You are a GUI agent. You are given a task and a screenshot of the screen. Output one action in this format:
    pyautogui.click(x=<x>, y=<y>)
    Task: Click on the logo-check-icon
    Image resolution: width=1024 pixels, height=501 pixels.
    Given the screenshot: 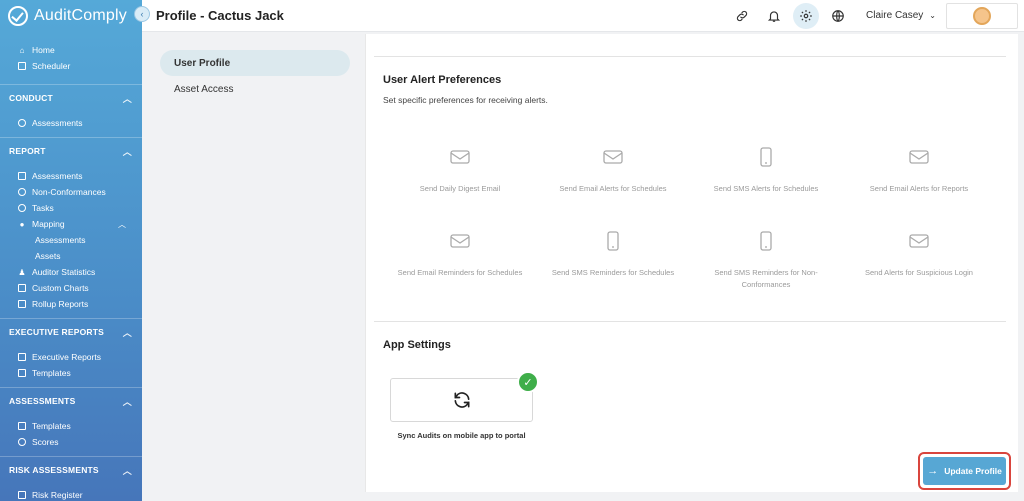 What is the action you would take?
    pyautogui.click(x=18, y=16)
    